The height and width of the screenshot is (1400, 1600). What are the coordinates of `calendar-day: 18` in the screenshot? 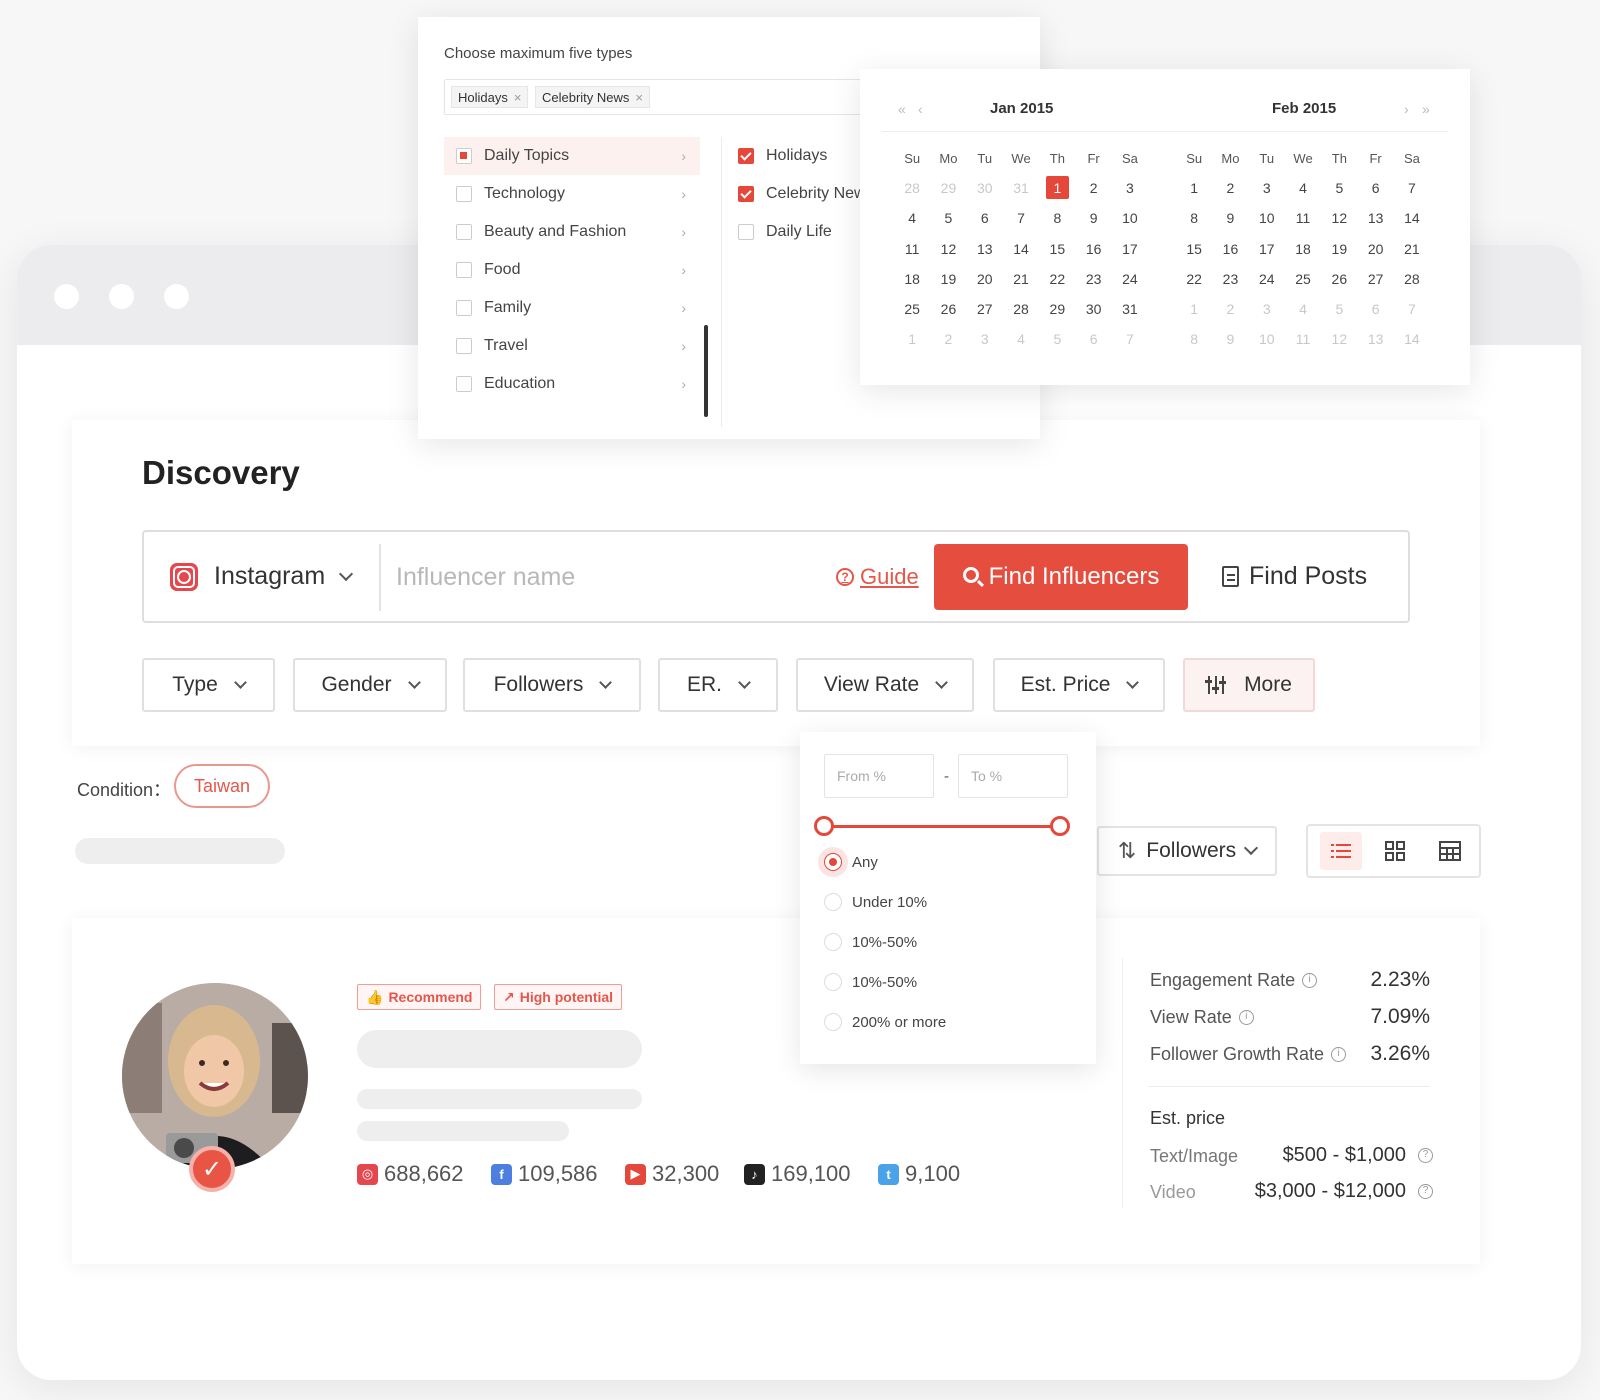 It's located at (1303, 249).